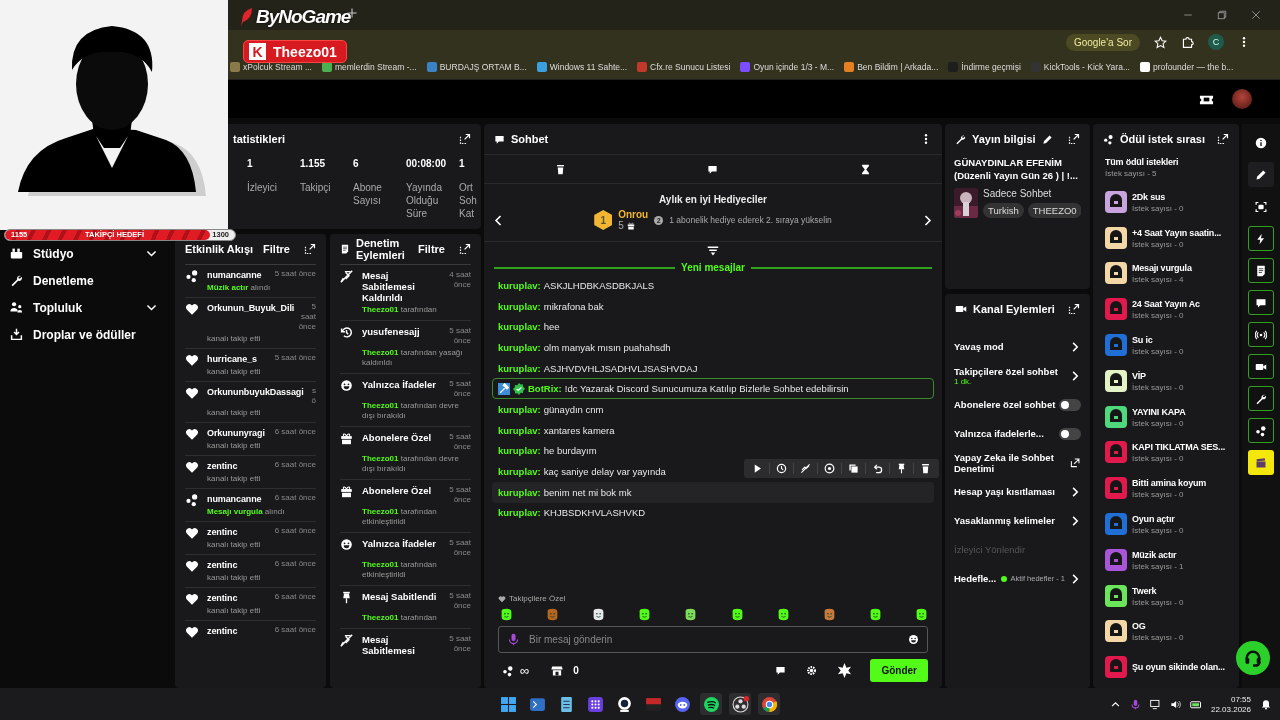  What do you see at coordinates (991, 66) in the screenshot?
I see `bookmark-link: İndirme geçmişi` at bounding box center [991, 66].